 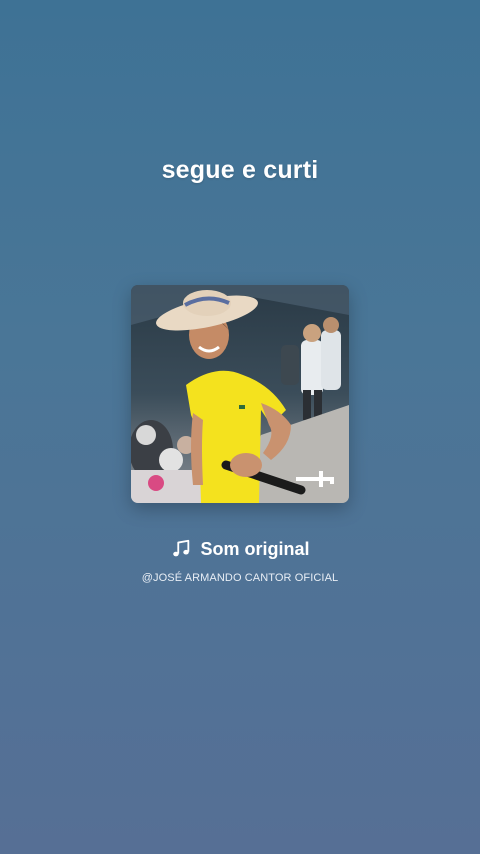 I want to click on sound-info-row: Som original, so click(x=240, y=549).